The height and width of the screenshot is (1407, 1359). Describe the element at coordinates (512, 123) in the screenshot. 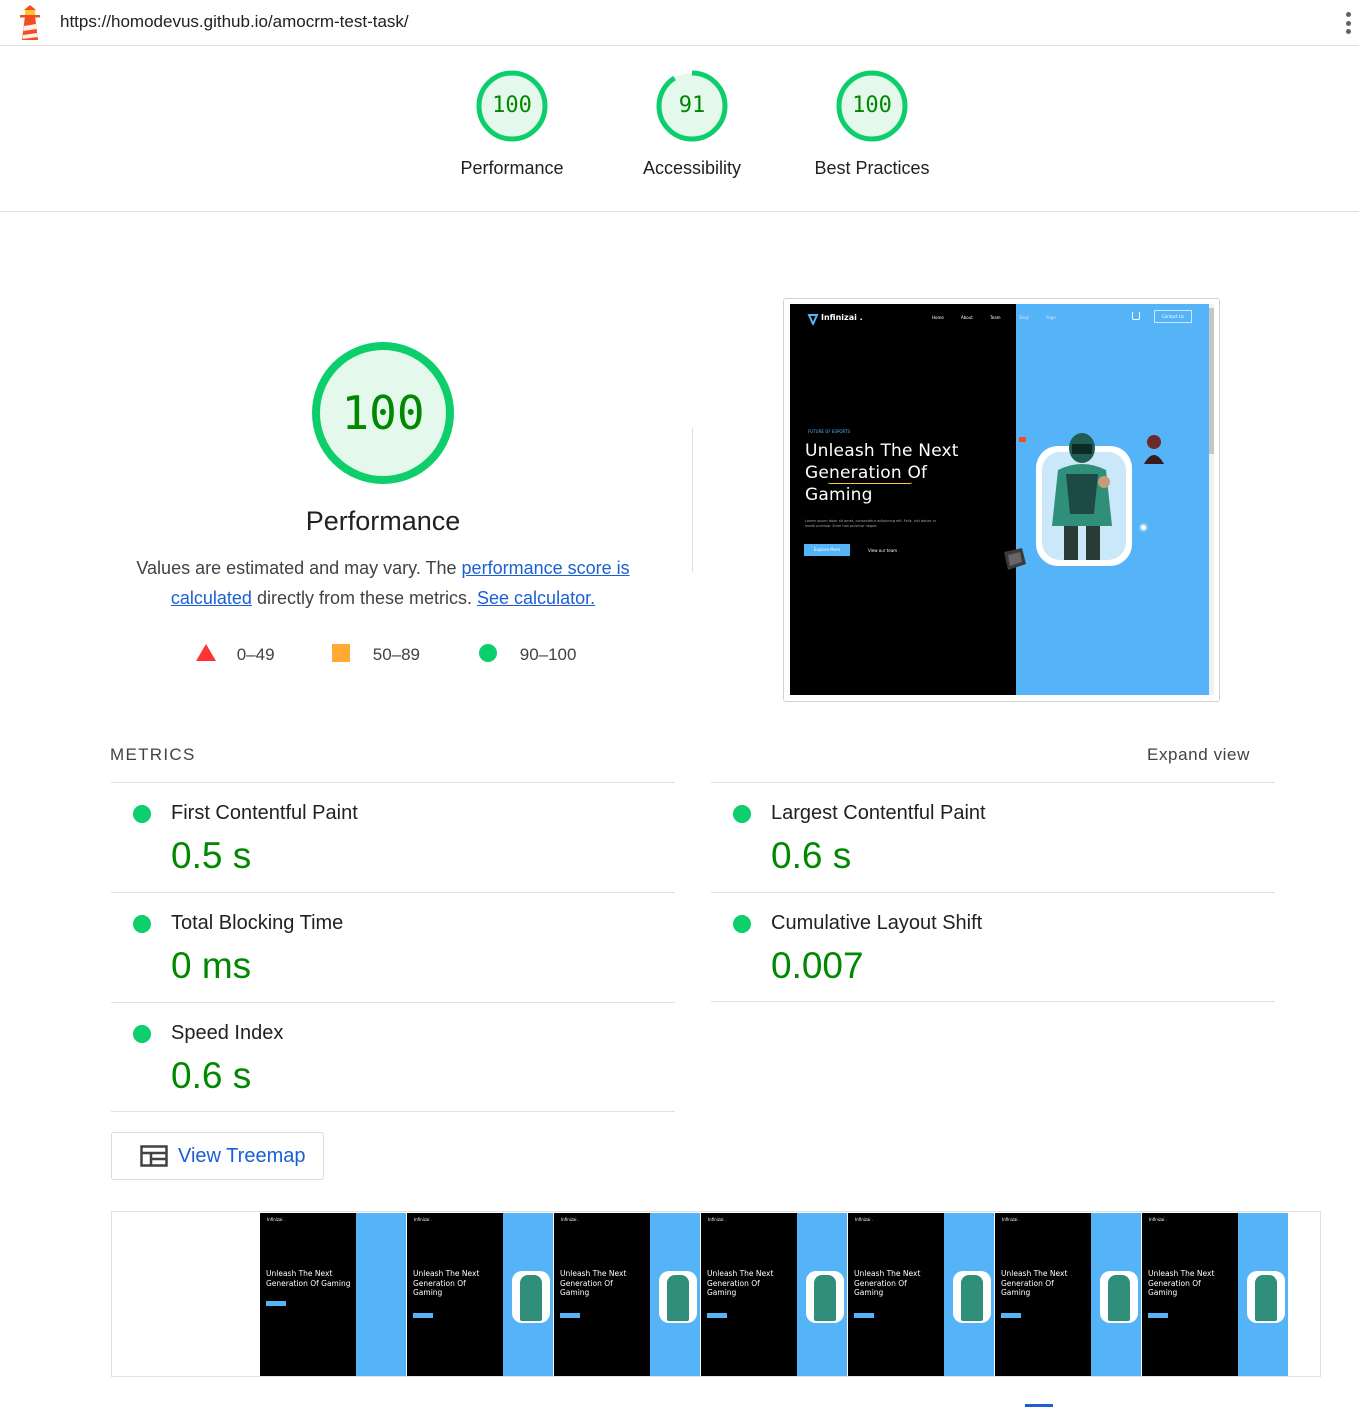

I see `summary-performance: 100 Performance` at that location.